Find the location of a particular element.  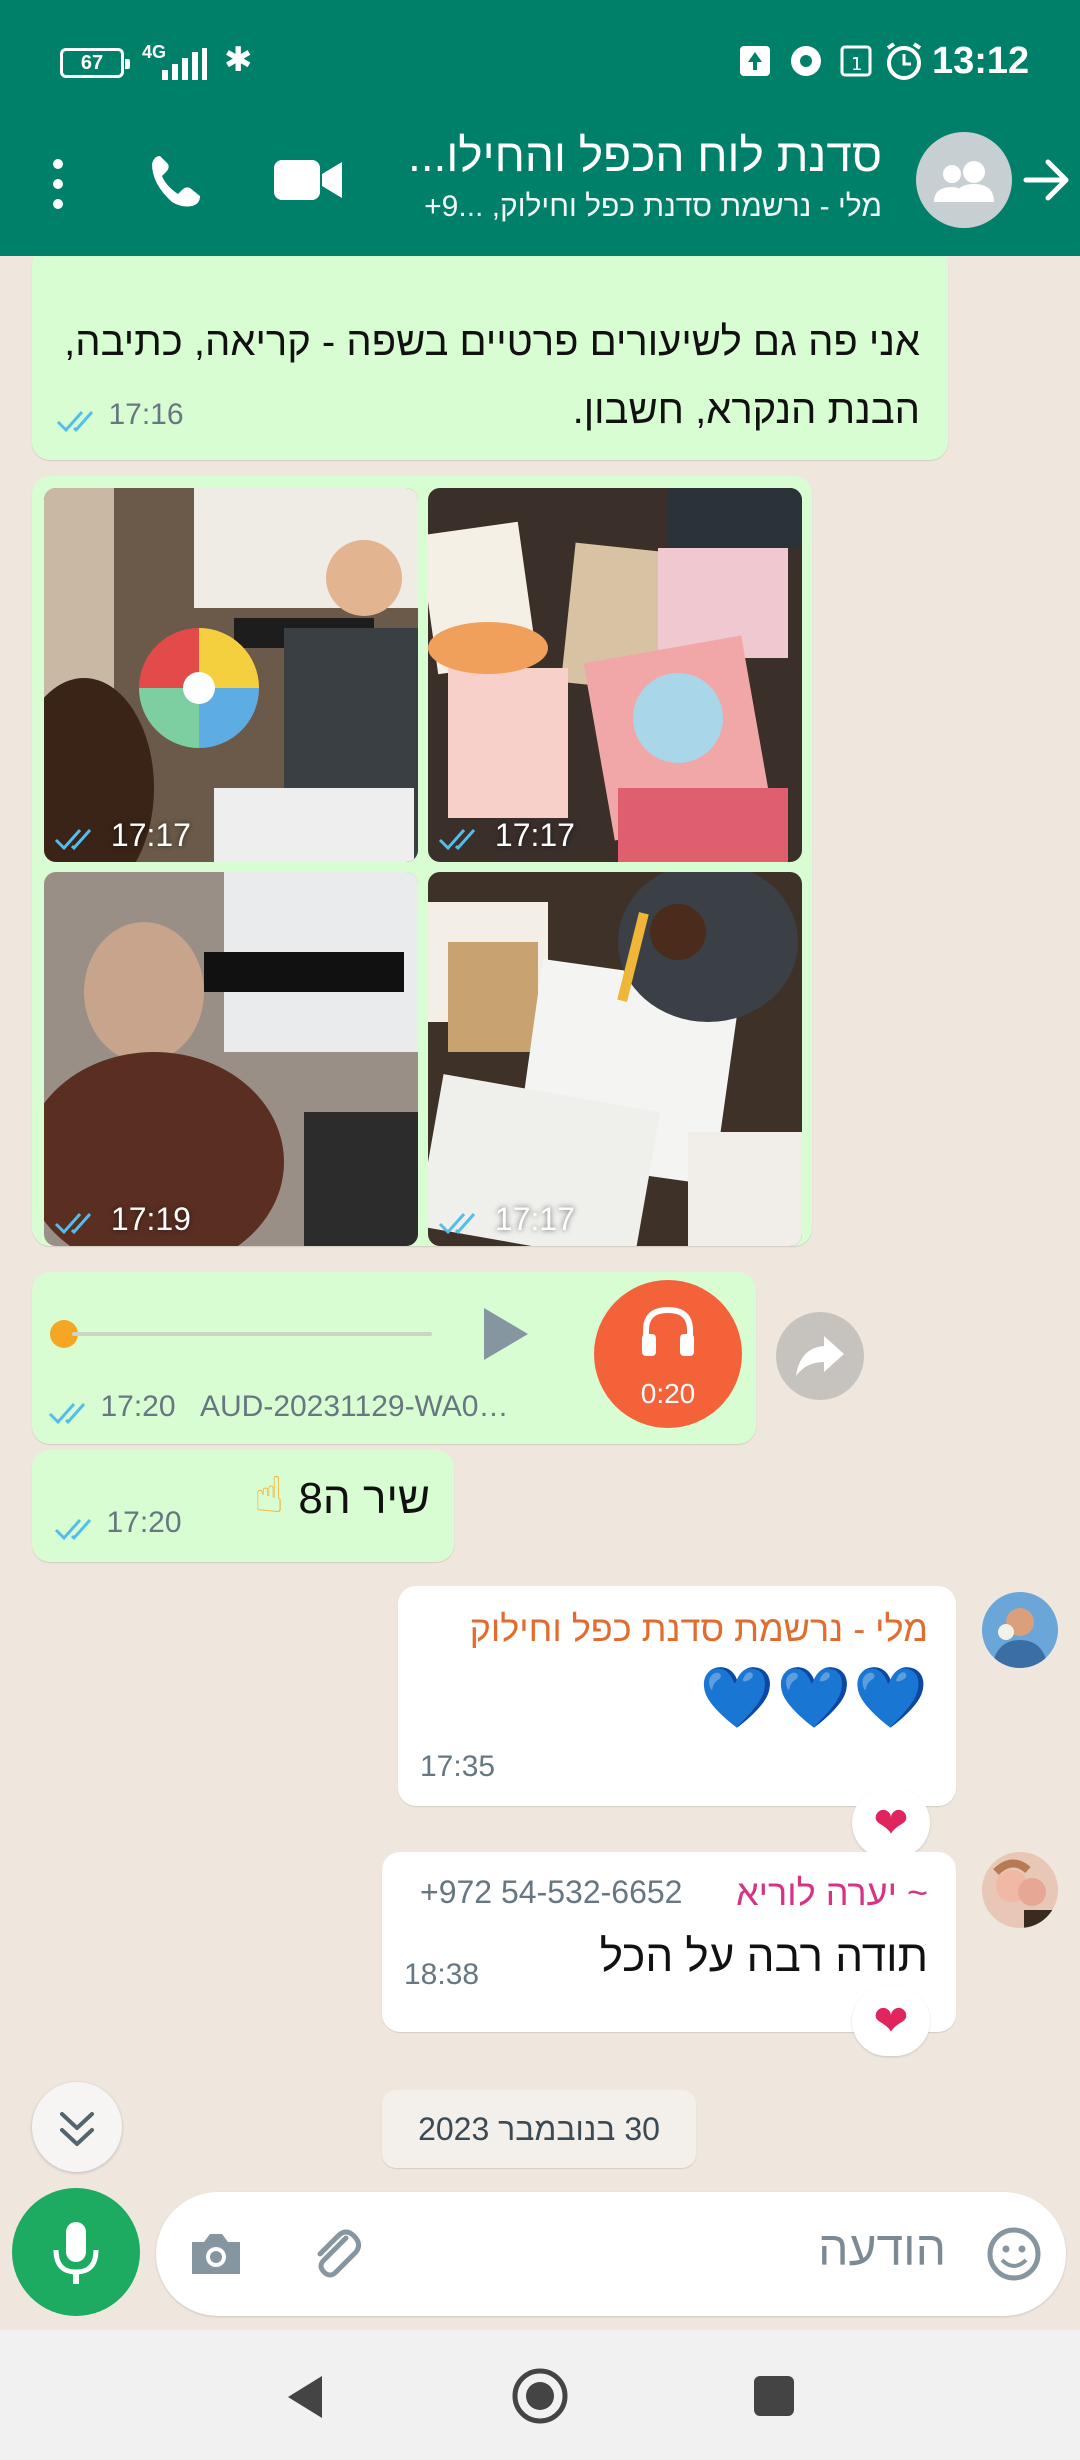

camera-icon is located at coordinates (216, 2254).